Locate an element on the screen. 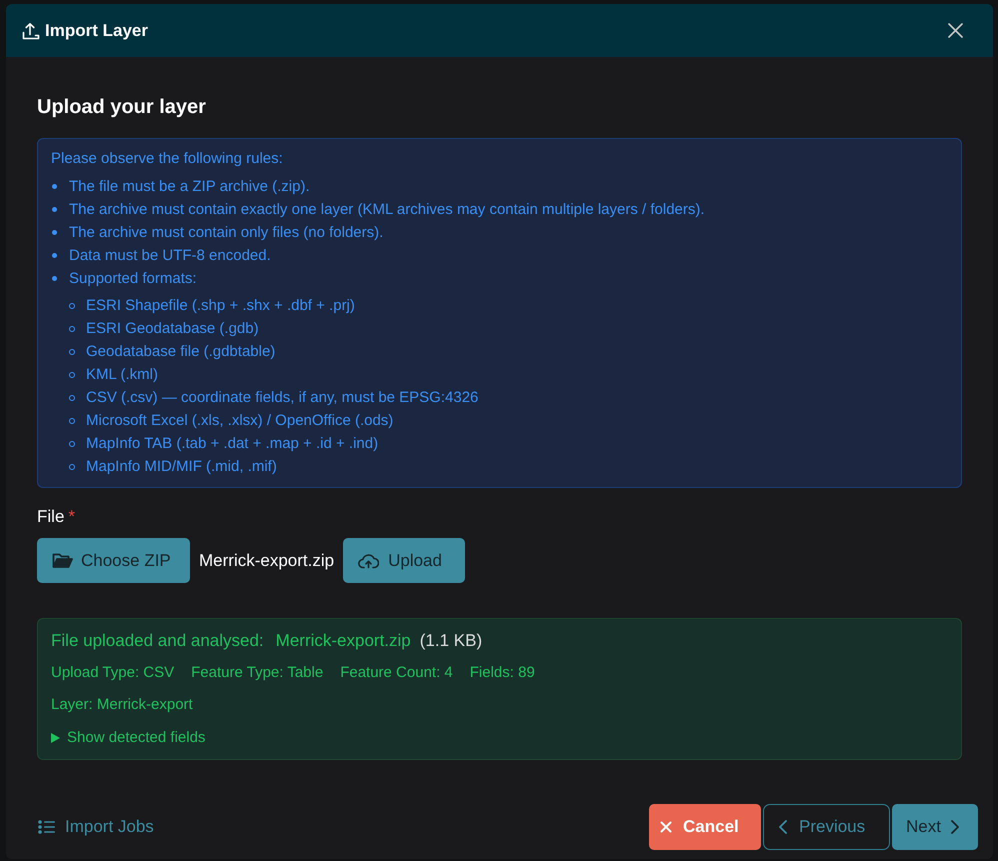 The width and height of the screenshot is (998, 861). success-message: File uploaded and analysed: is located at coordinates (157, 641).